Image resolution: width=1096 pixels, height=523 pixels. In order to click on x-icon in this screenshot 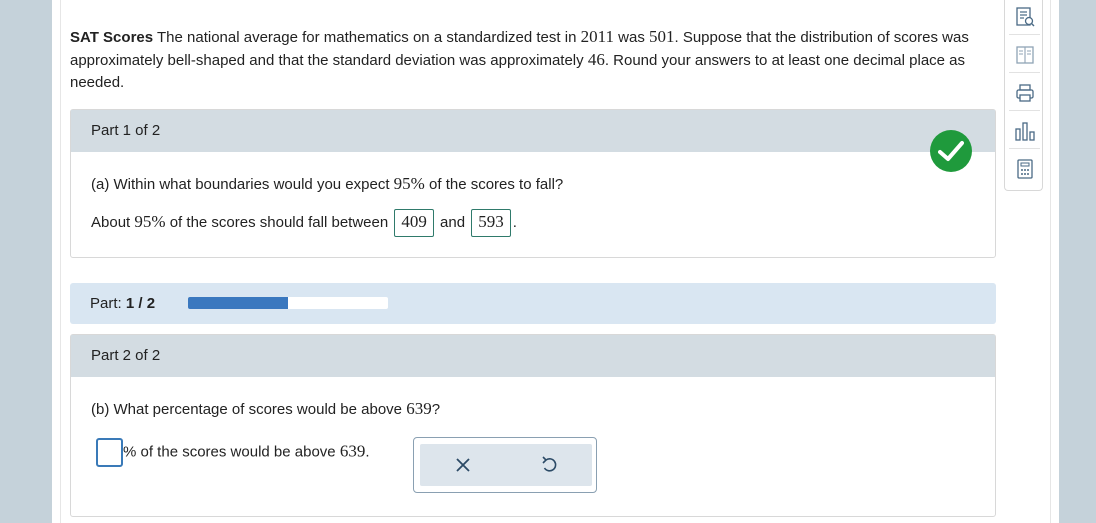, I will do `click(463, 465)`.